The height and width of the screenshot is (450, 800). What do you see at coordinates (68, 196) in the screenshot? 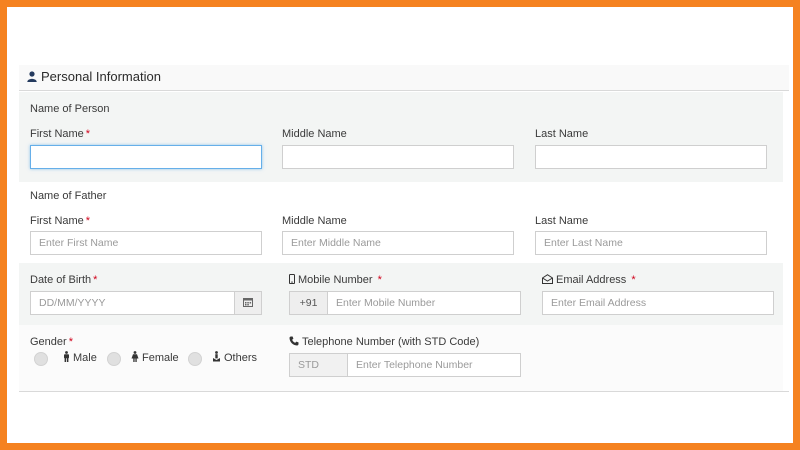
I see `father-name-heading: Name of Father` at bounding box center [68, 196].